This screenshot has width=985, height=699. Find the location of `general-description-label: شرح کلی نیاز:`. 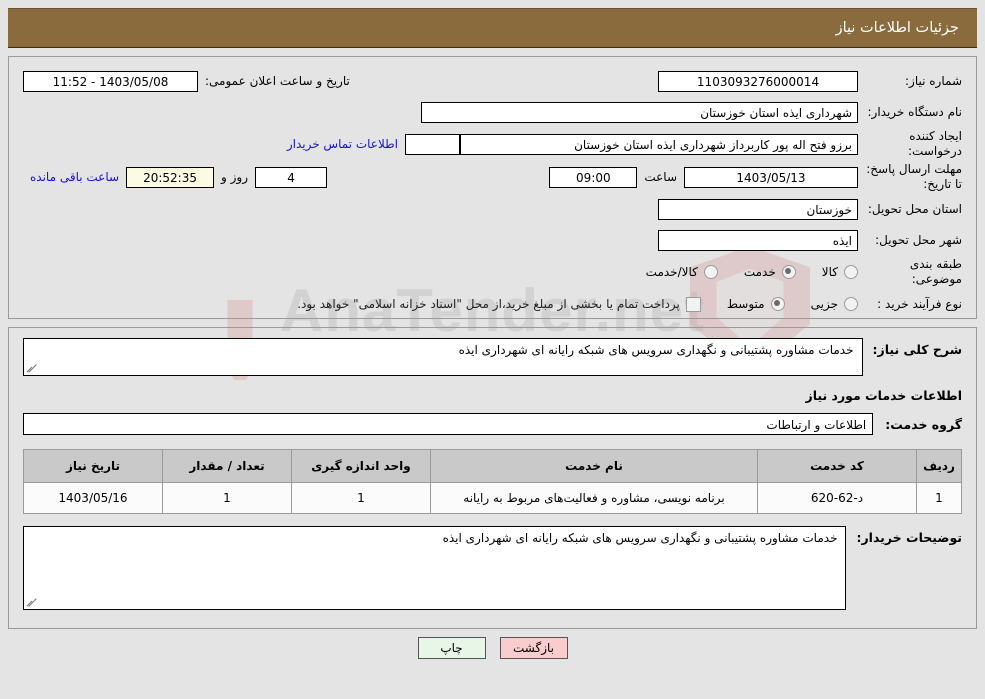

general-description-label: شرح کلی نیاز: is located at coordinates (917, 349).